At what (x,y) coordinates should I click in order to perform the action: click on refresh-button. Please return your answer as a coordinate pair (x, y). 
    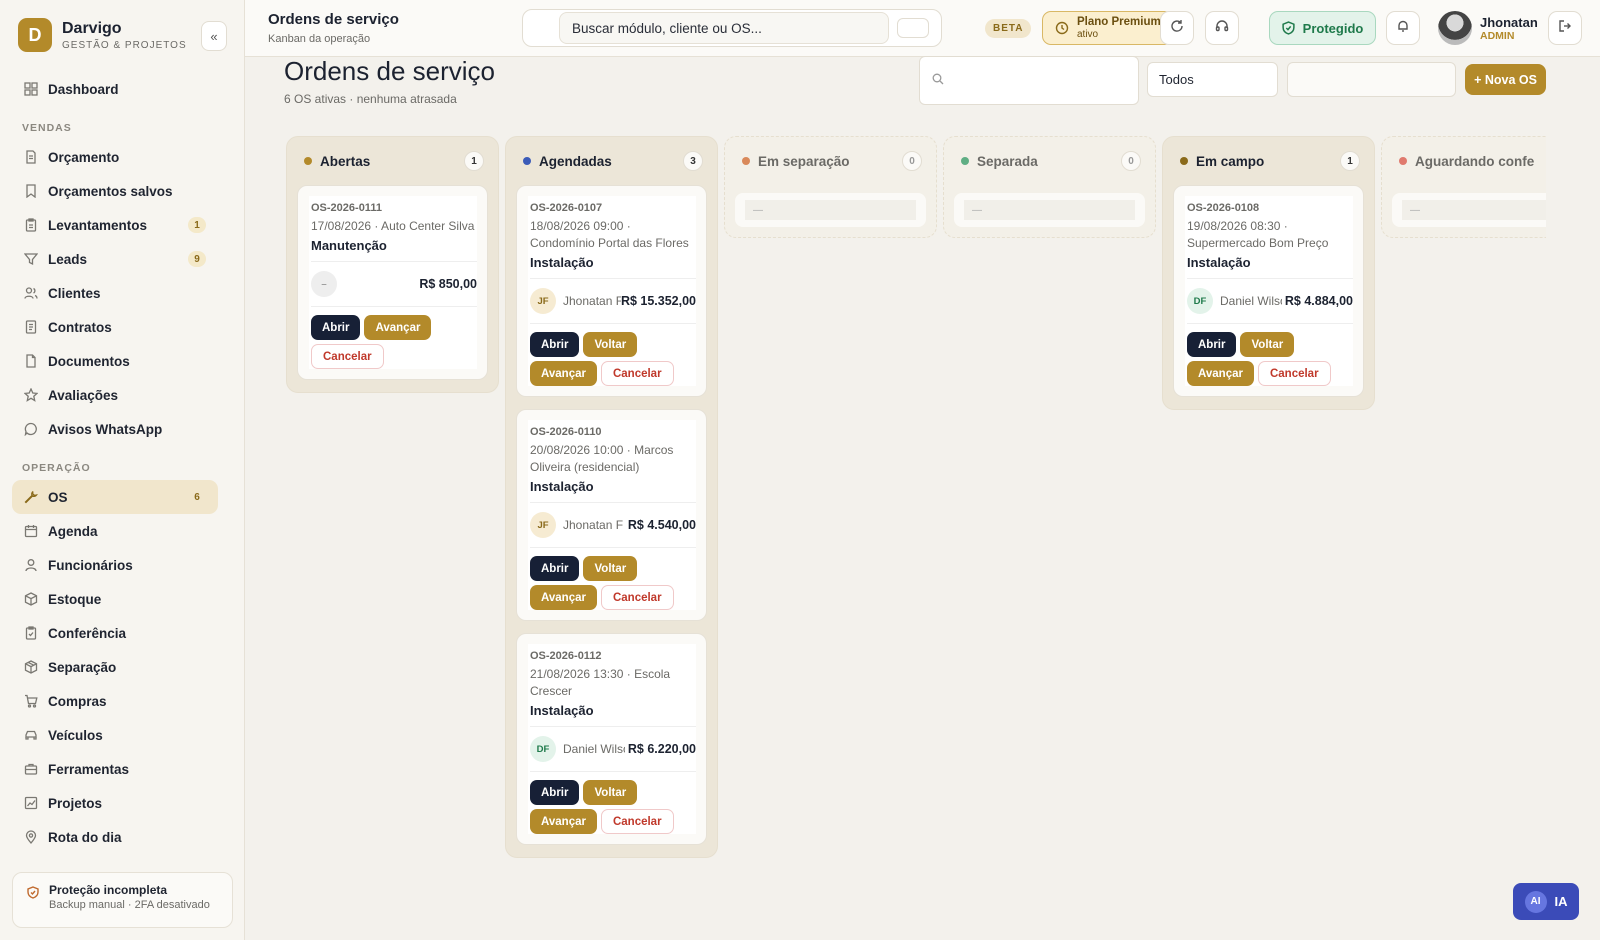
    Looking at the image, I should click on (1177, 28).